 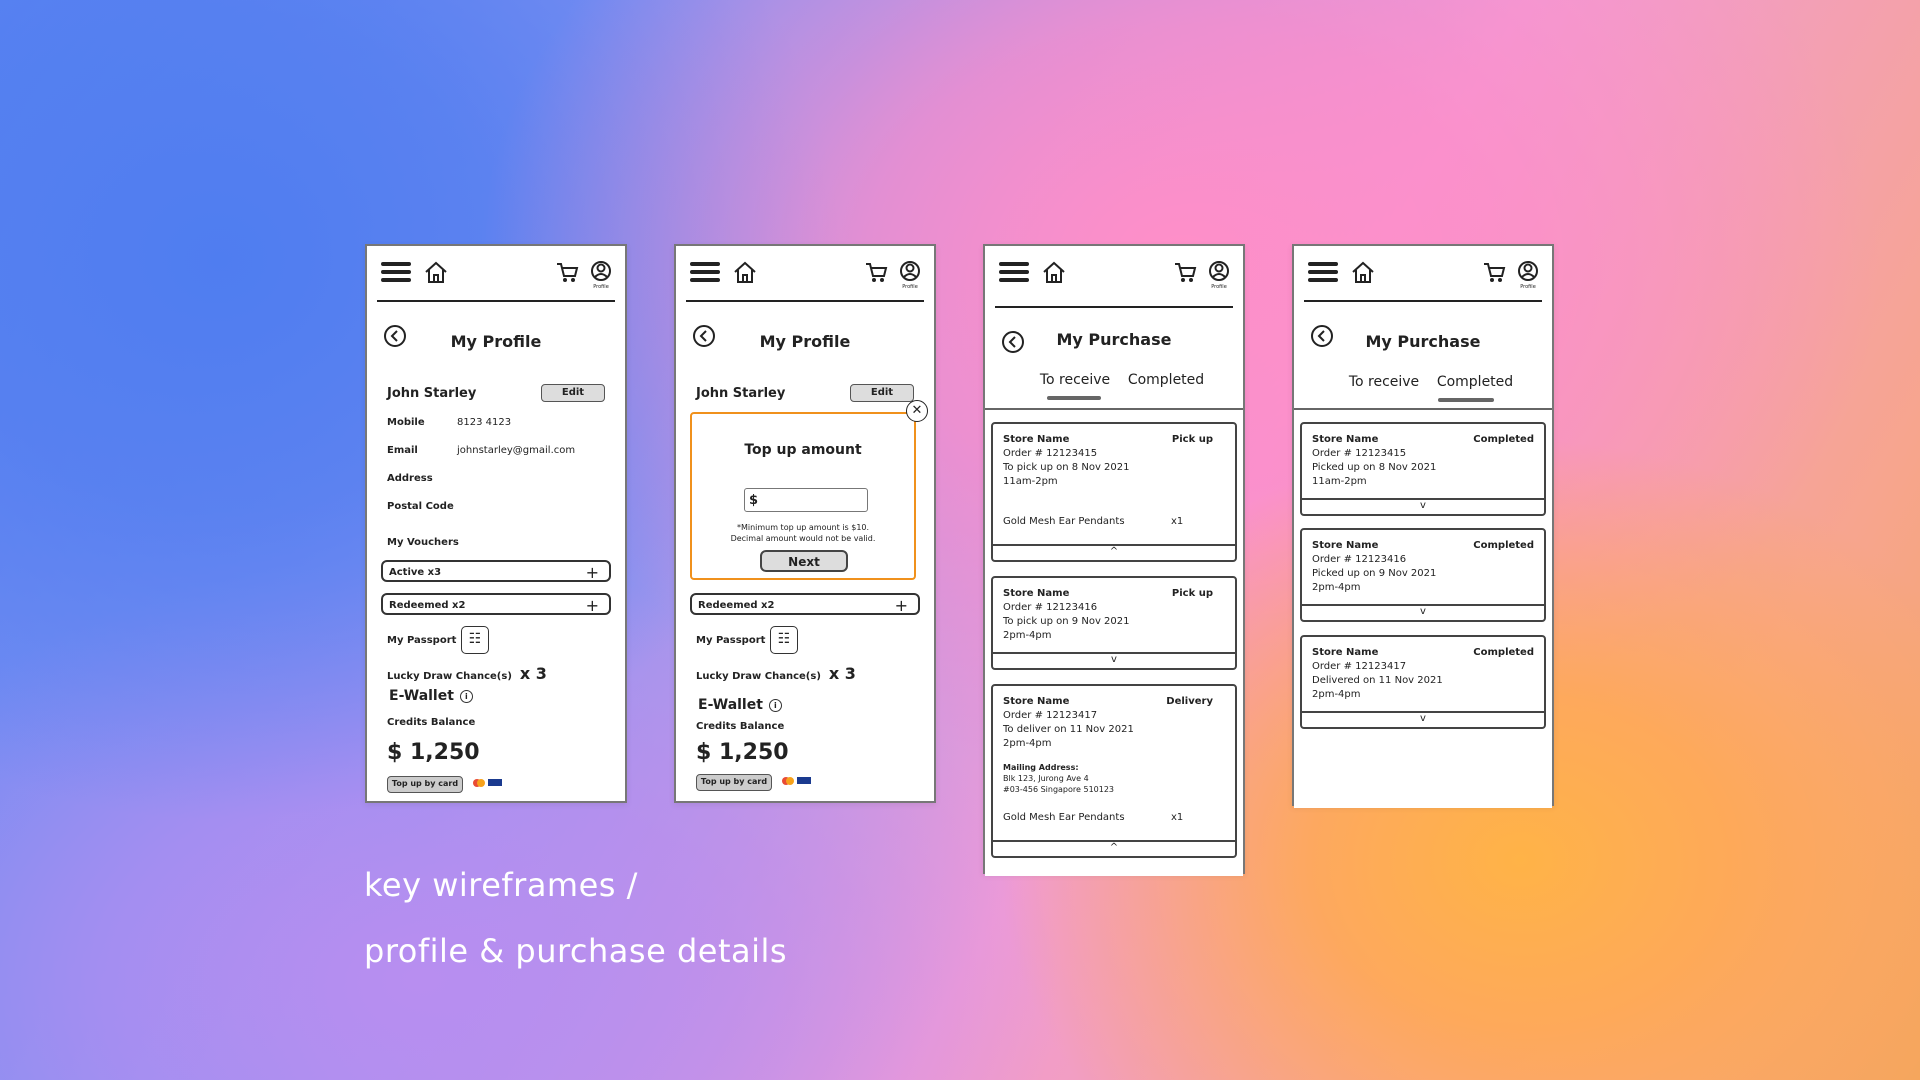 What do you see at coordinates (576, 951) in the screenshot?
I see `caption-line2: profile & purchase details` at bounding box center [576, 951].